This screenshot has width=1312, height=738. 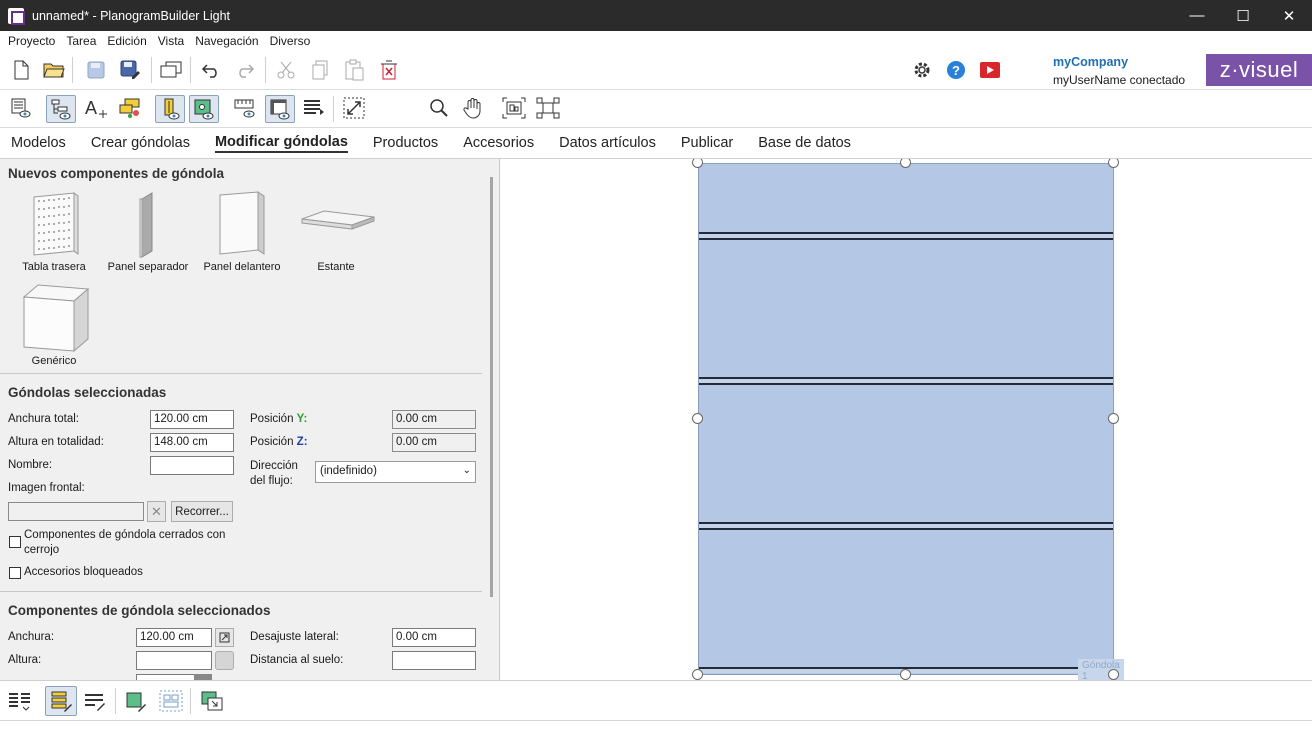 I want to click on select-group-icon, so click(x=548, y=108).